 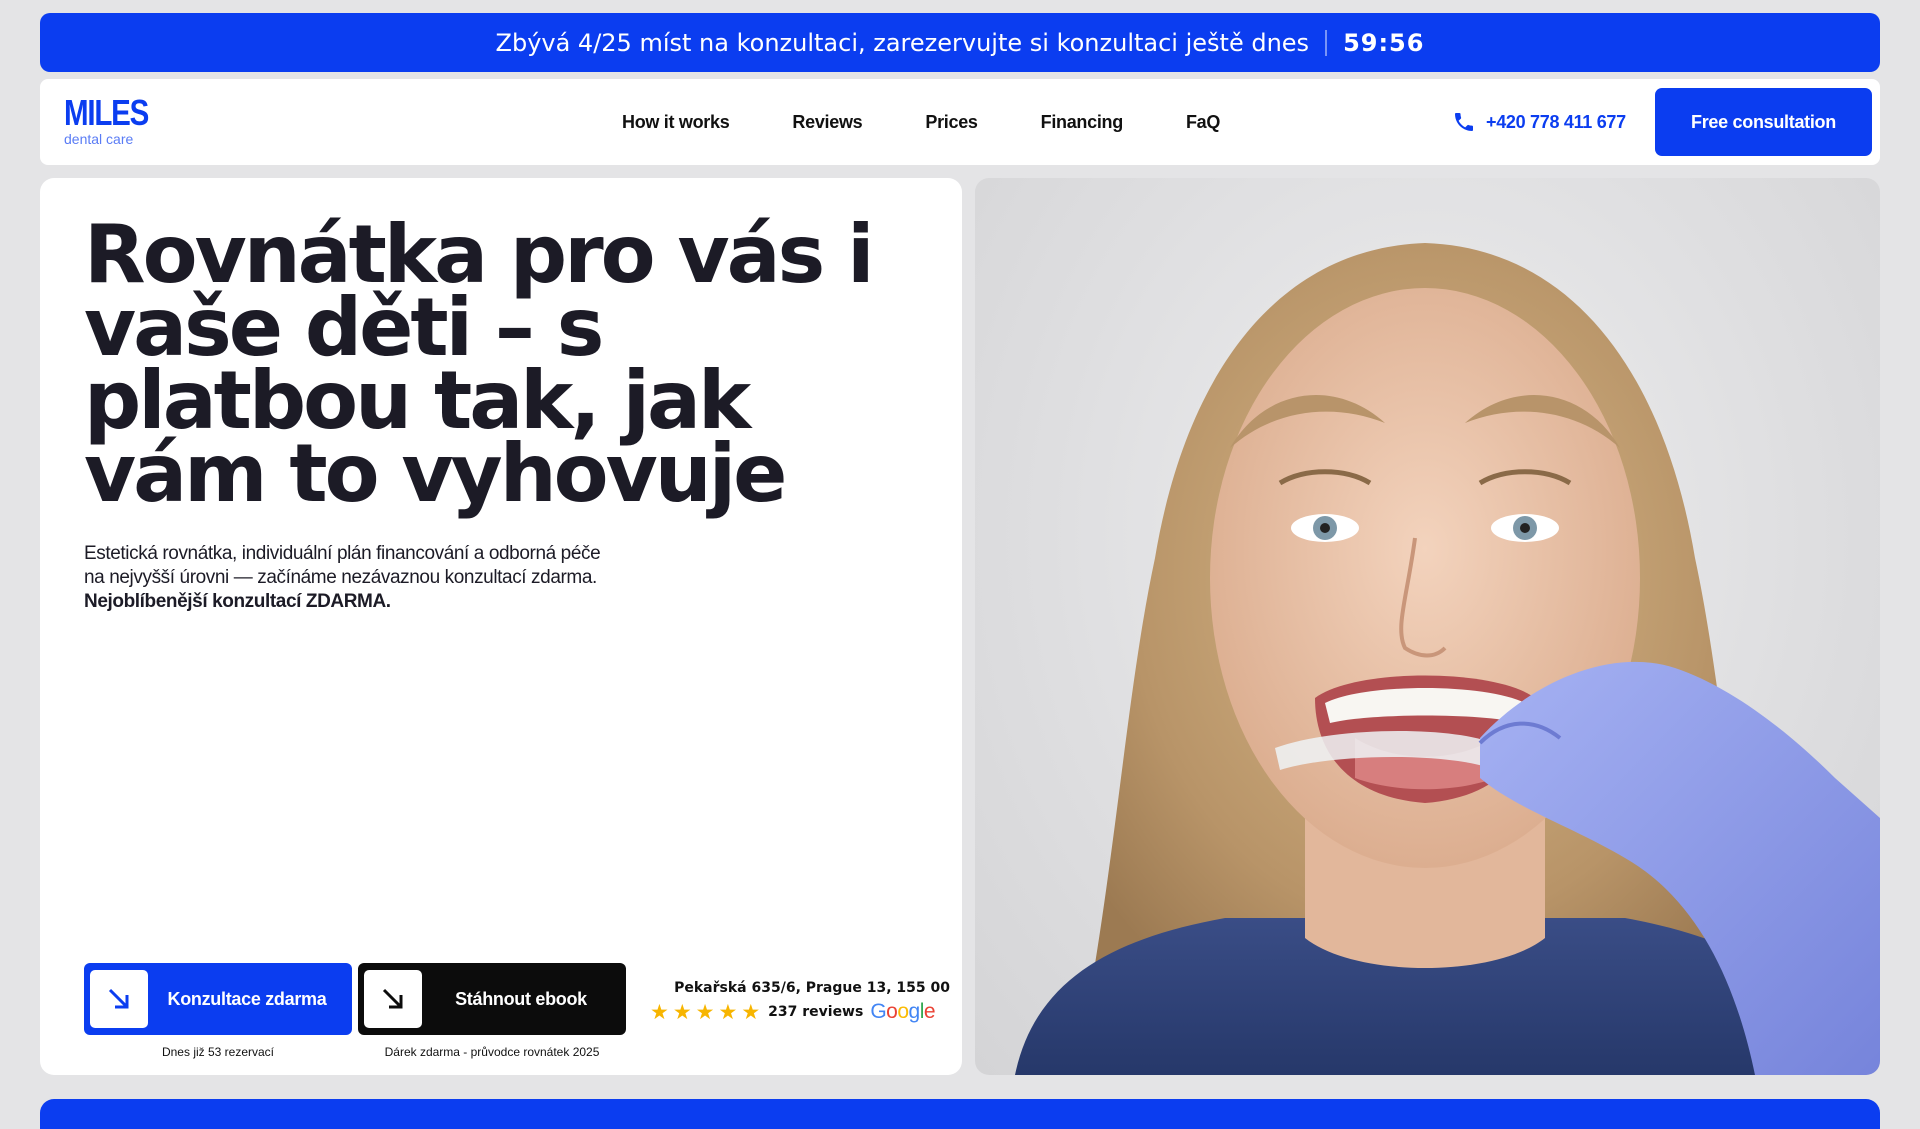 What do you see at coordinates (521, 998) in the screenshot?
I see `download-ebook-label: Stáhnout ebook` at bounding box center [521, 998].